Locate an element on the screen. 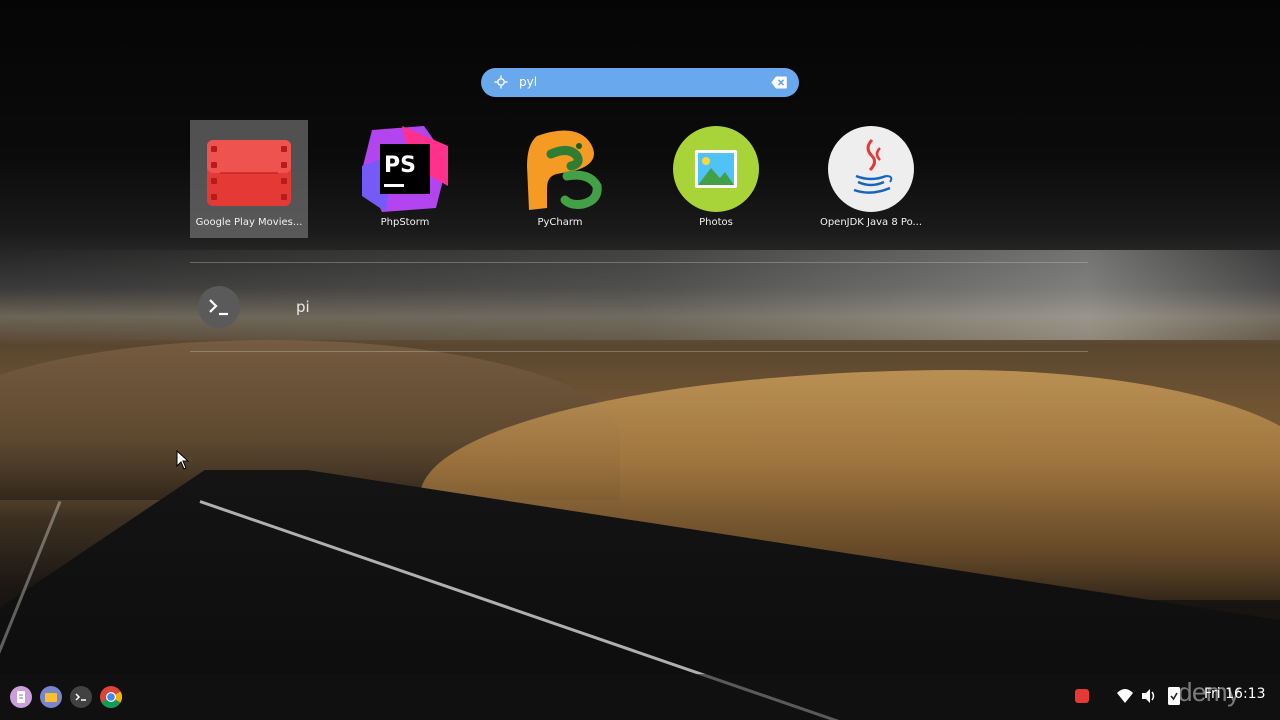 This screenshot has width=1280, height=720. photos-icon is located at coordinates (716, 169).